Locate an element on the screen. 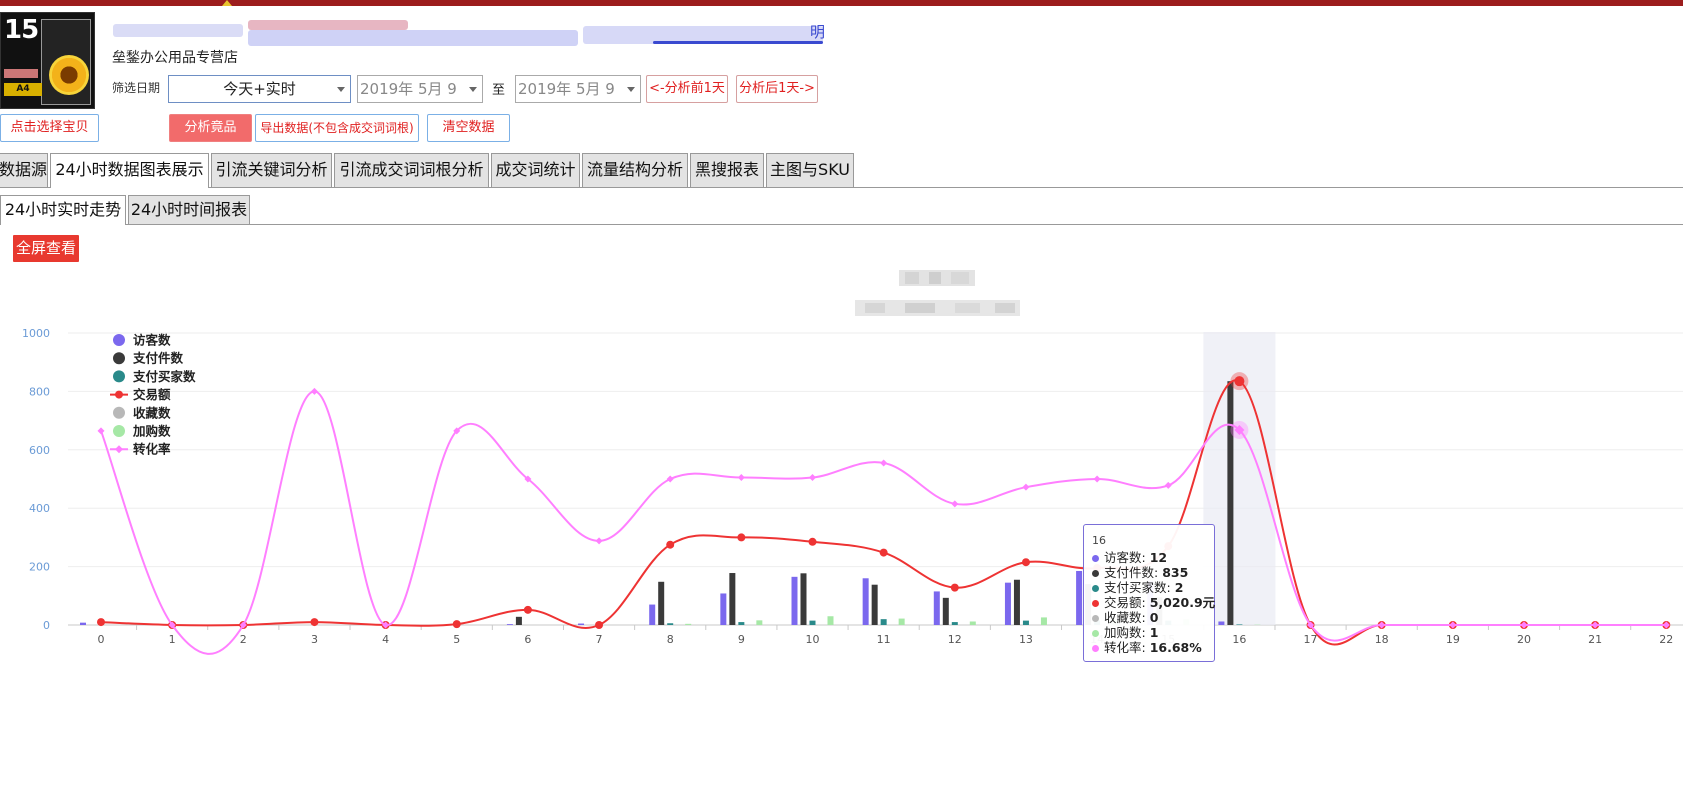 The image size is (1683, 811). analyze-competitor-button: 分析竟品 is located at coordinates (210, 128).